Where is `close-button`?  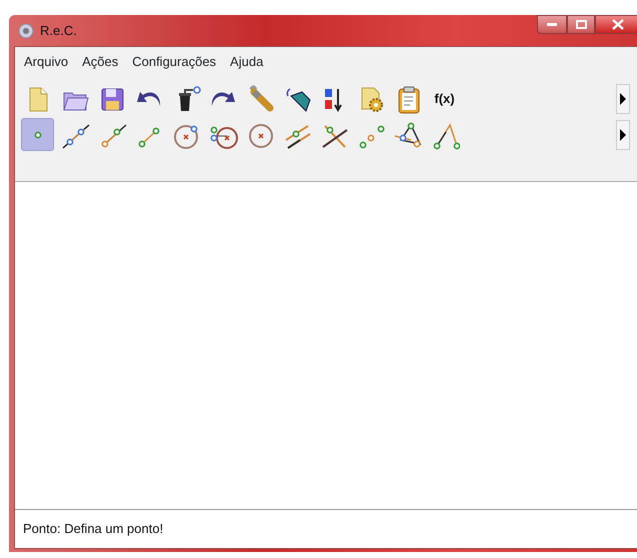 close-button is located at coordinates (616, 24).